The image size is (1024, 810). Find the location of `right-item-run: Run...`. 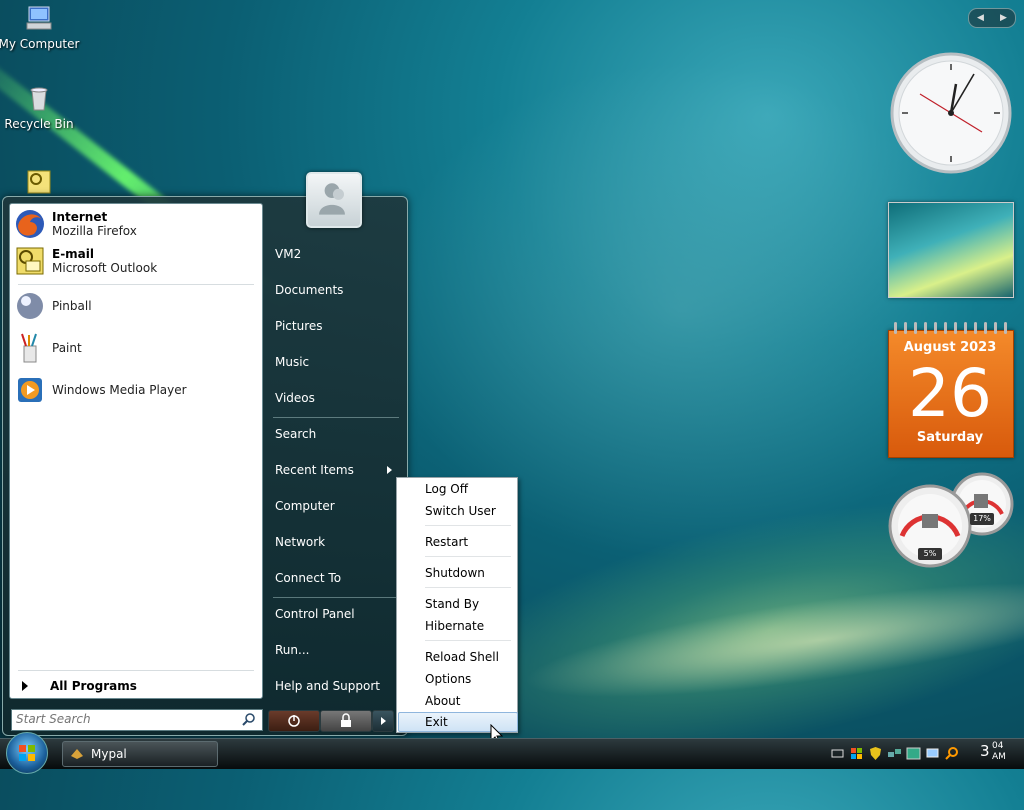

right-item-run: Run... is located at coordinates (292, 650).